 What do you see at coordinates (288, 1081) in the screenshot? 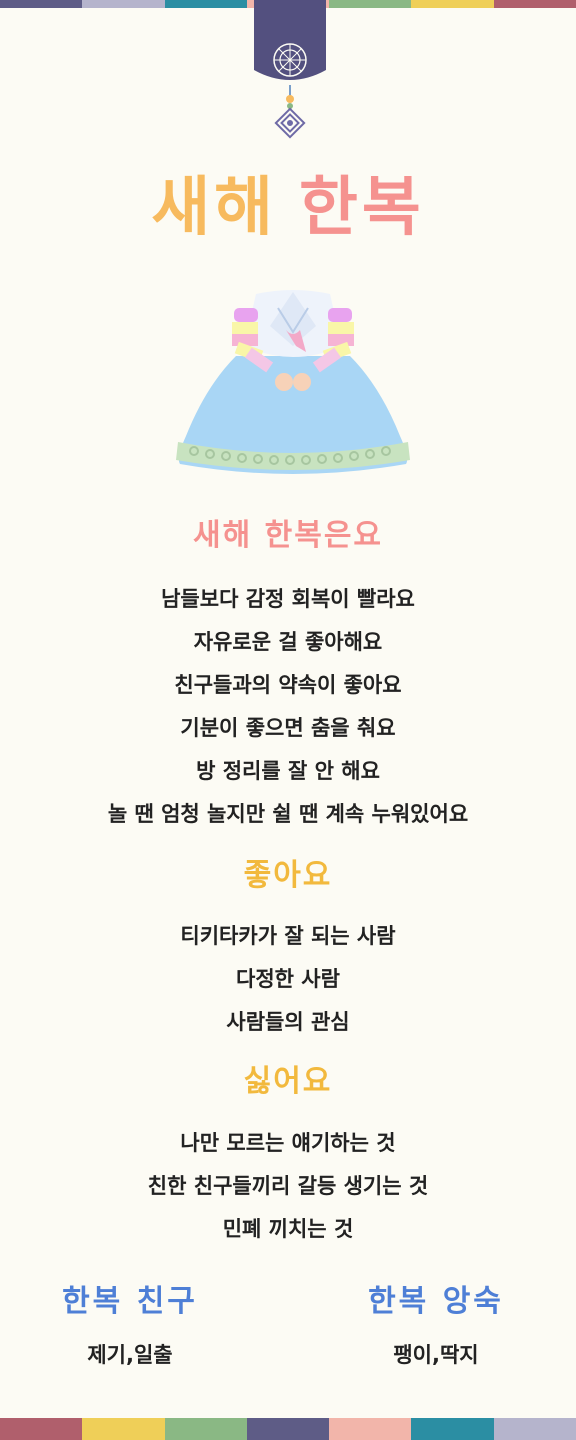
I see `section-dislike-title: 싫어요` at bounding box center [288, 1081].